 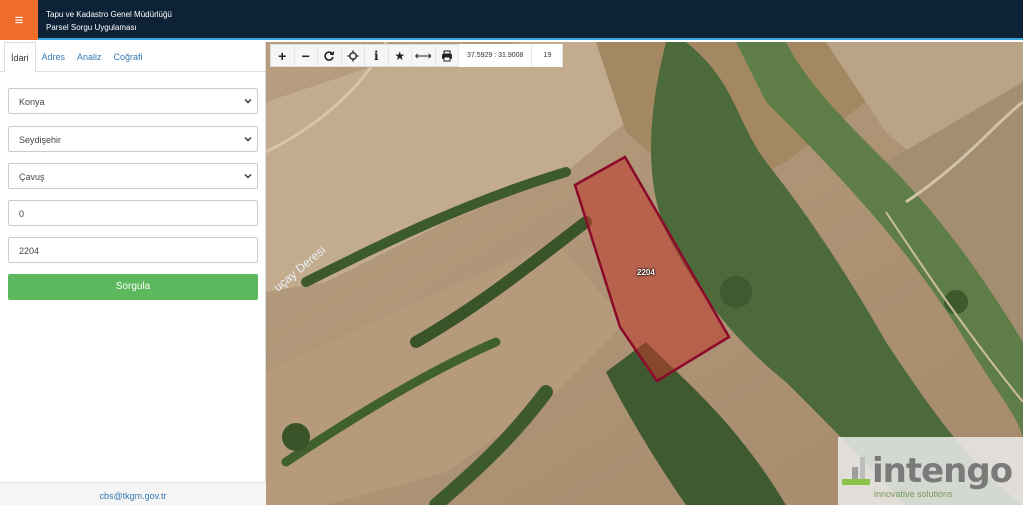 I want to click on app-title-line2: Parsel Sorgu Uygulaması, so click(x=91, y=27).